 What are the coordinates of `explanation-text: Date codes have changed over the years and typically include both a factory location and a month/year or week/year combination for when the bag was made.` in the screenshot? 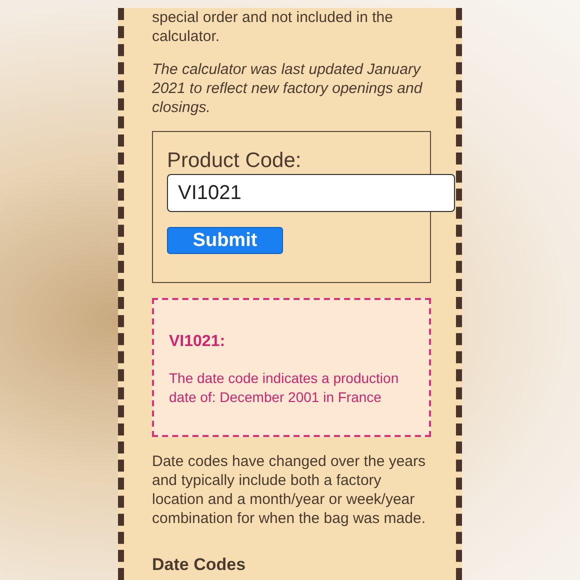 It's located at (289, 490).